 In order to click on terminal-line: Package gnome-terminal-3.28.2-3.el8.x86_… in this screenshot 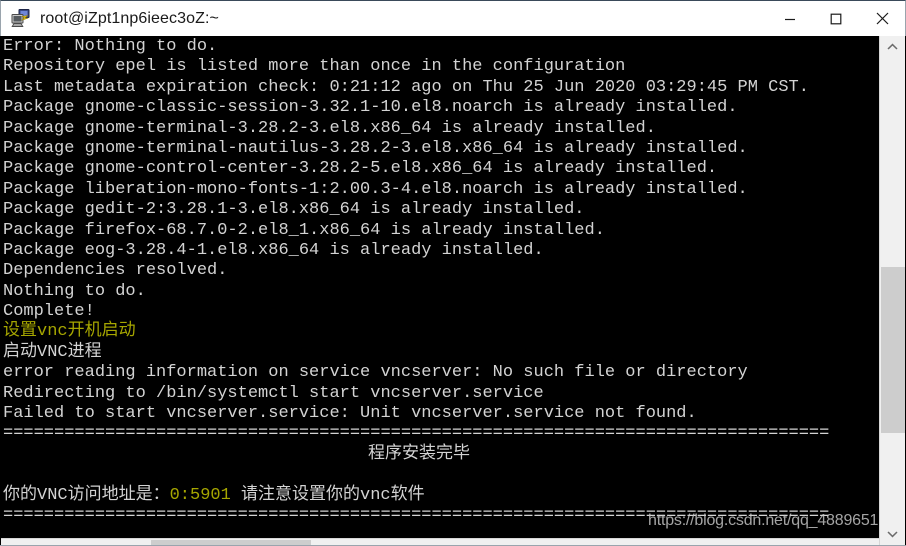, I will do `click(441, 129)`.